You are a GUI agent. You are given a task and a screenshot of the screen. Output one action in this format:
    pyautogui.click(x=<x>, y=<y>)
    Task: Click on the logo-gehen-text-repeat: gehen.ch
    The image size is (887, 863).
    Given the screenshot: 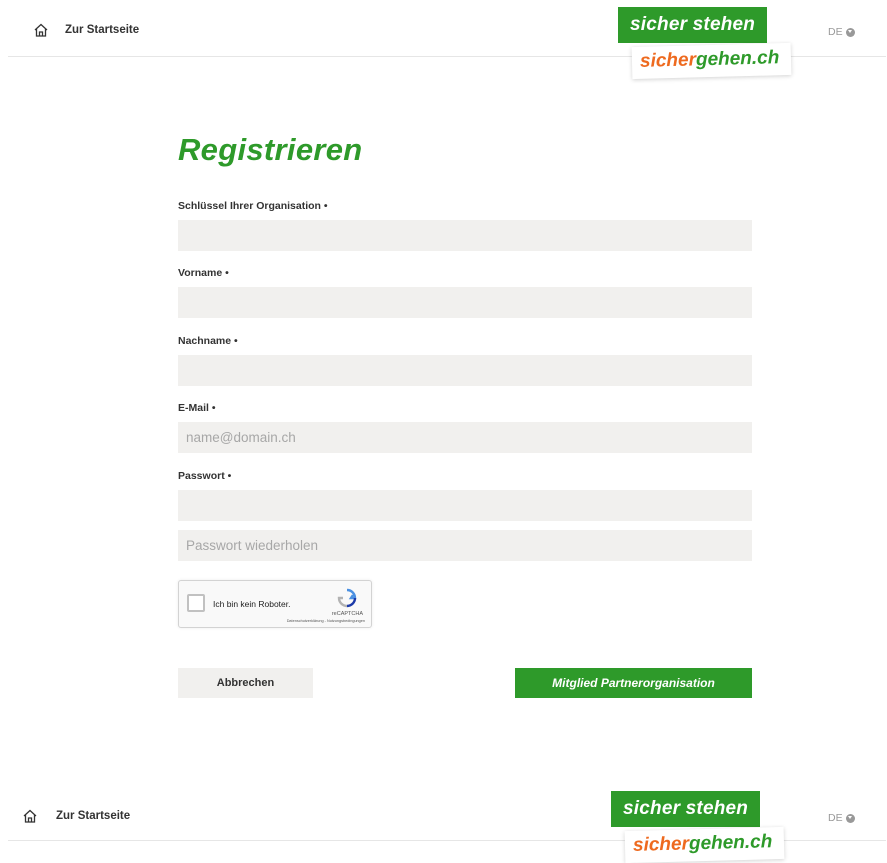 What is the action you would take?
    pyautogui.click(x=730, y=843)
    